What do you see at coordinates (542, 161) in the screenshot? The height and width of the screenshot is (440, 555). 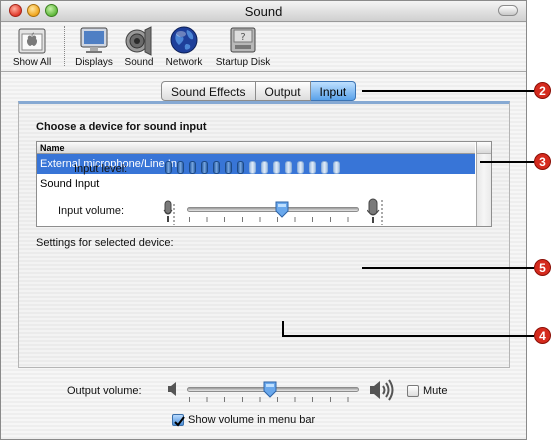 I see `callout-badge: 3` at bounding box center [542, 161].